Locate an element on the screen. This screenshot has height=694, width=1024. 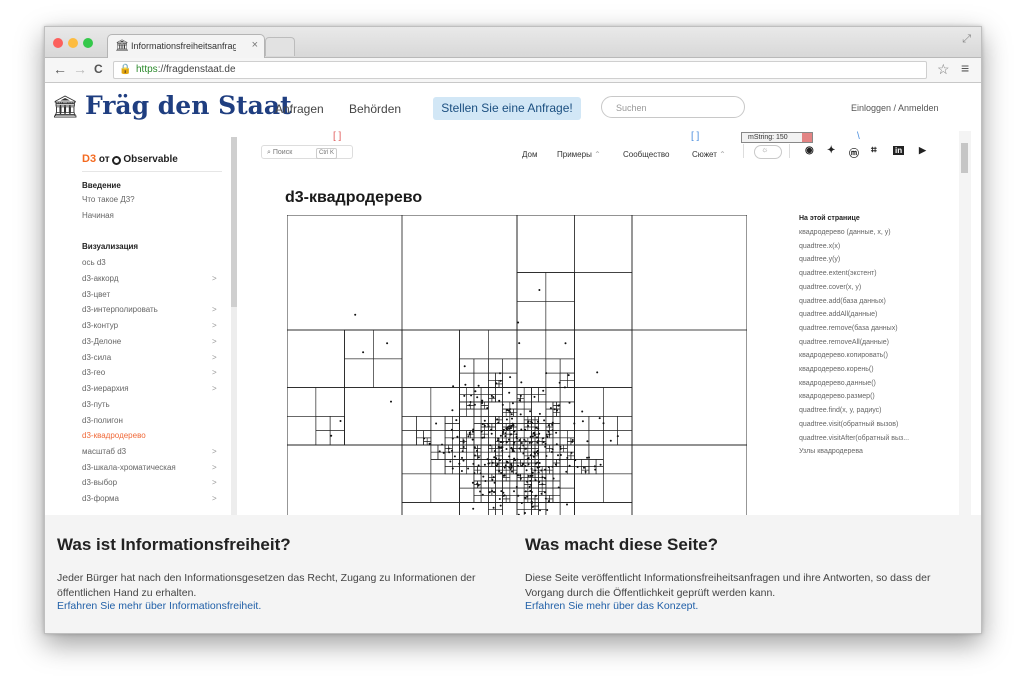
sidebar-item: d3-шкала-хроматическая is located at coordinates (129, 467).